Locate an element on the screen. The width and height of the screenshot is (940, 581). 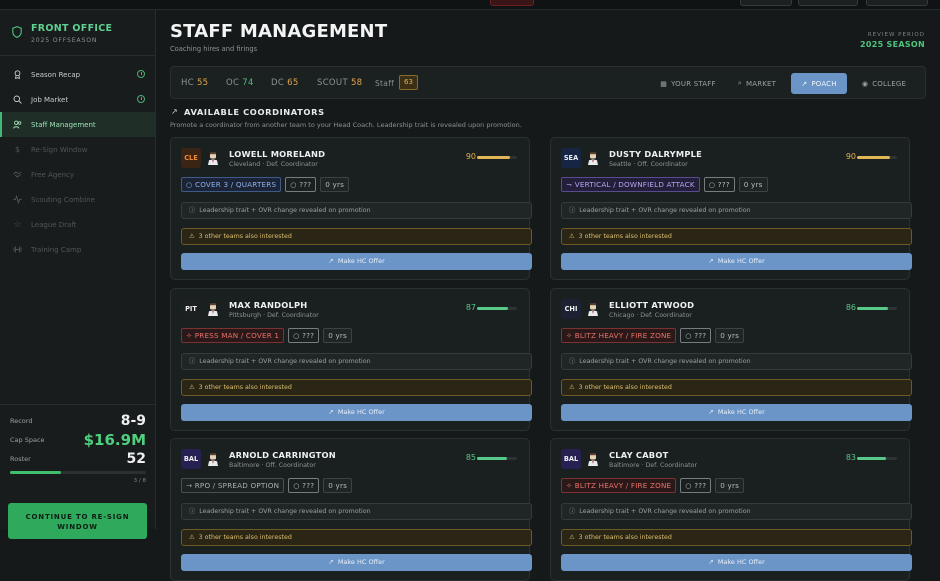
sidebar-item-label: Scouting Combine is located at coordinates (63, 199).